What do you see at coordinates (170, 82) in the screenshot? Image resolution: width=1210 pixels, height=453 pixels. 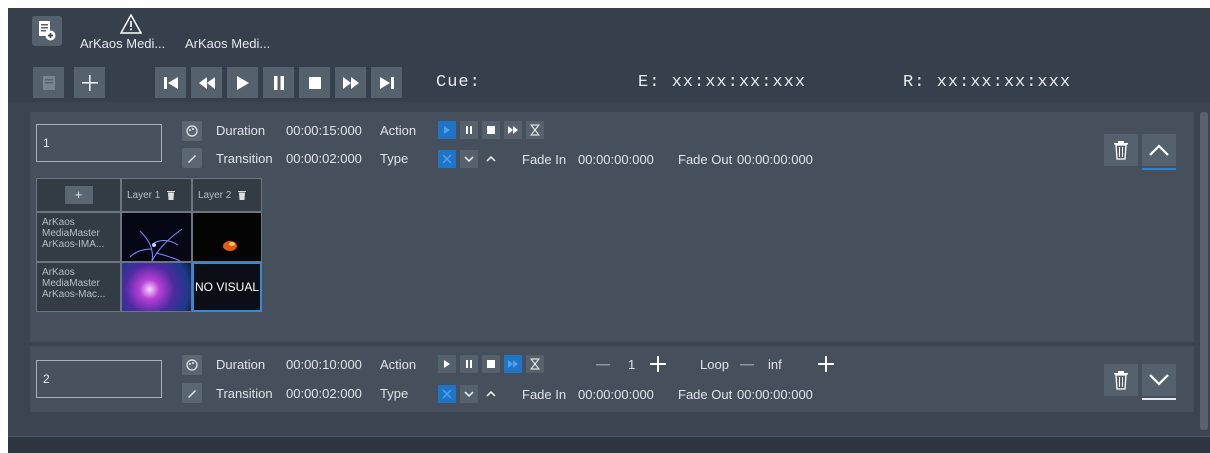 I see `skip-start-icon` at bounding box center [170, 82].